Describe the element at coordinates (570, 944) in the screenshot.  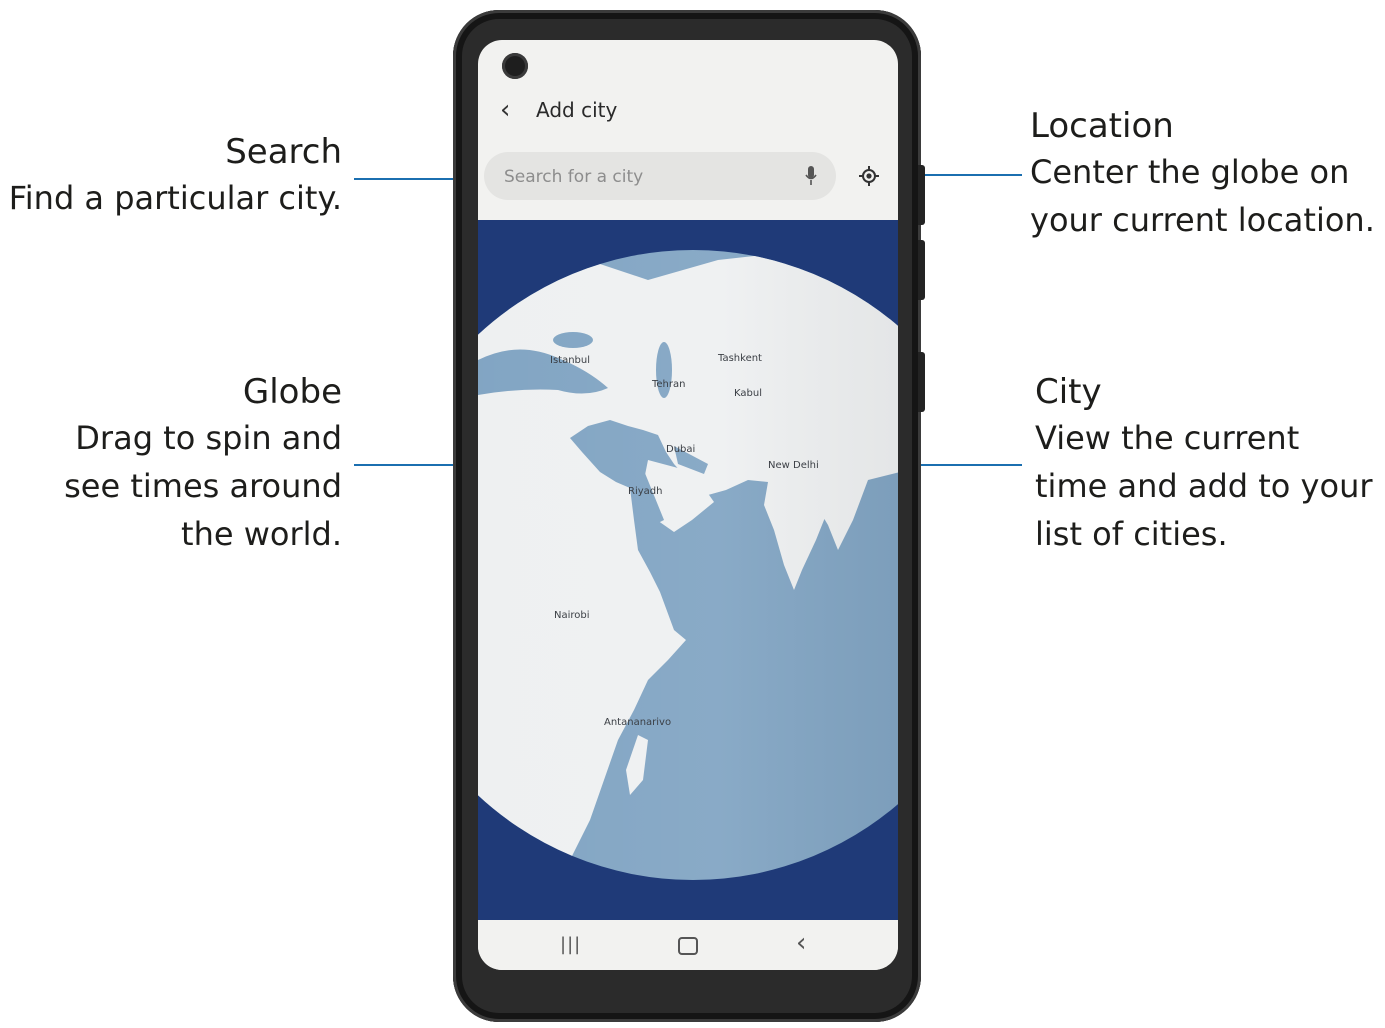
I see `recent-apps-icon: |||` at that location.